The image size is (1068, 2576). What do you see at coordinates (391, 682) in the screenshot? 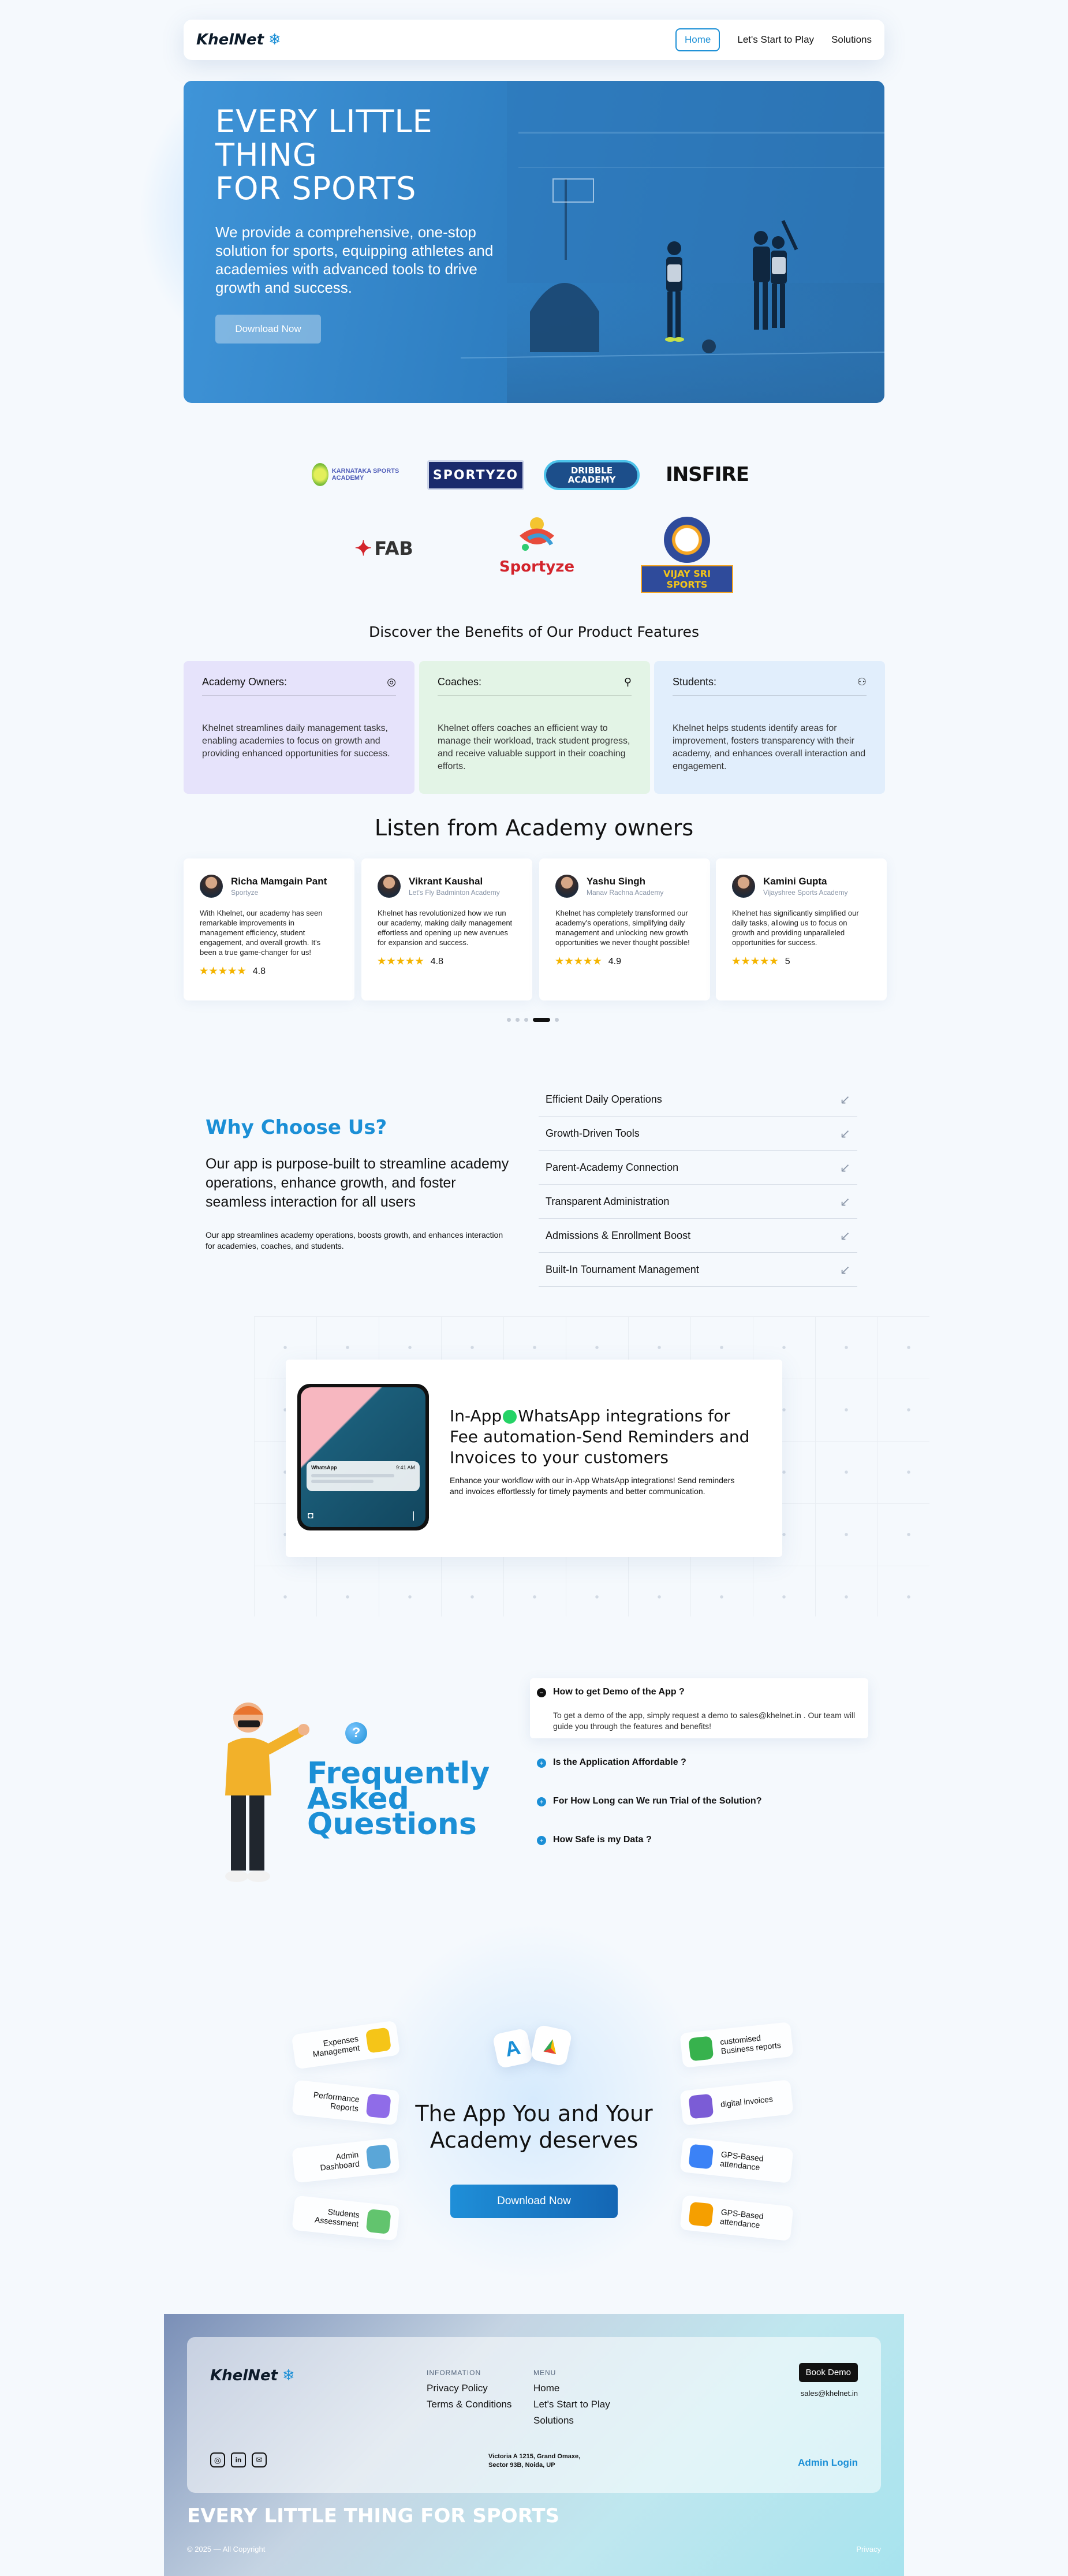
I see `user-circle-icon: ◎` at bounding box center [391, 682].